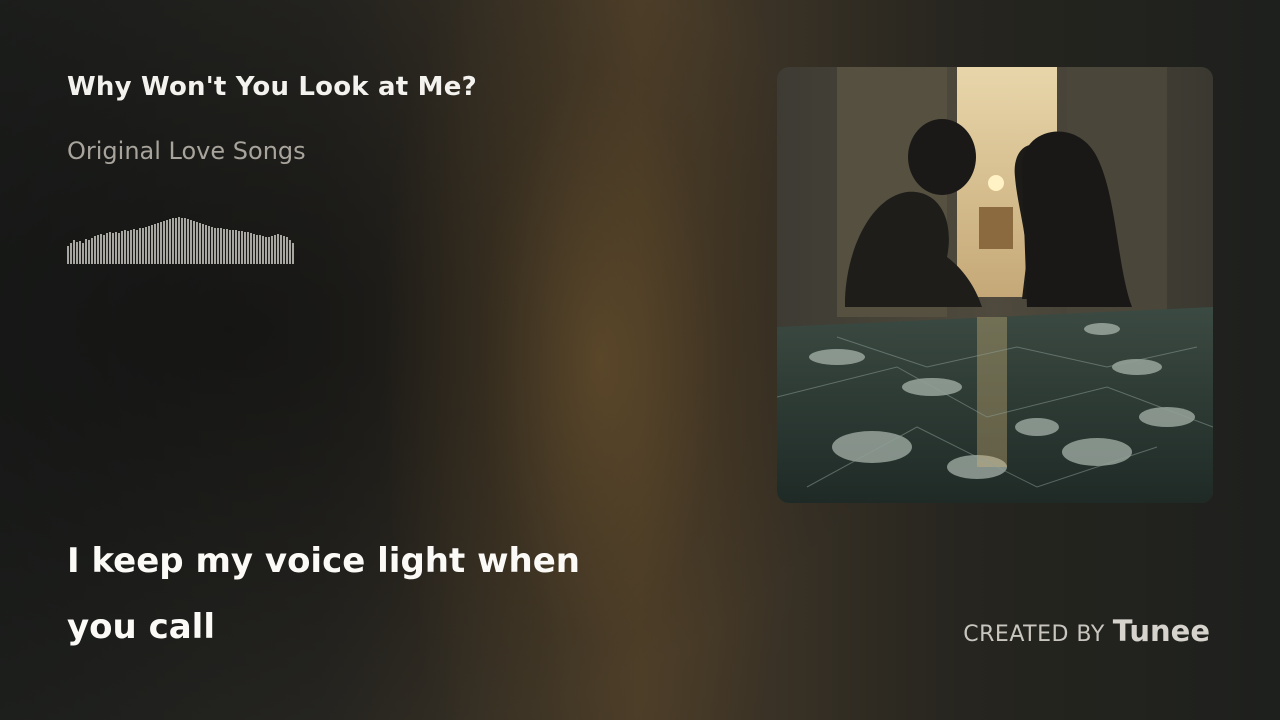 This screenshot has height=720, width=1280. What do you see at coordinates (186, 151) in the screenshot?
I see `album-name: Original Love Songs` at bounding box center [186, 151].